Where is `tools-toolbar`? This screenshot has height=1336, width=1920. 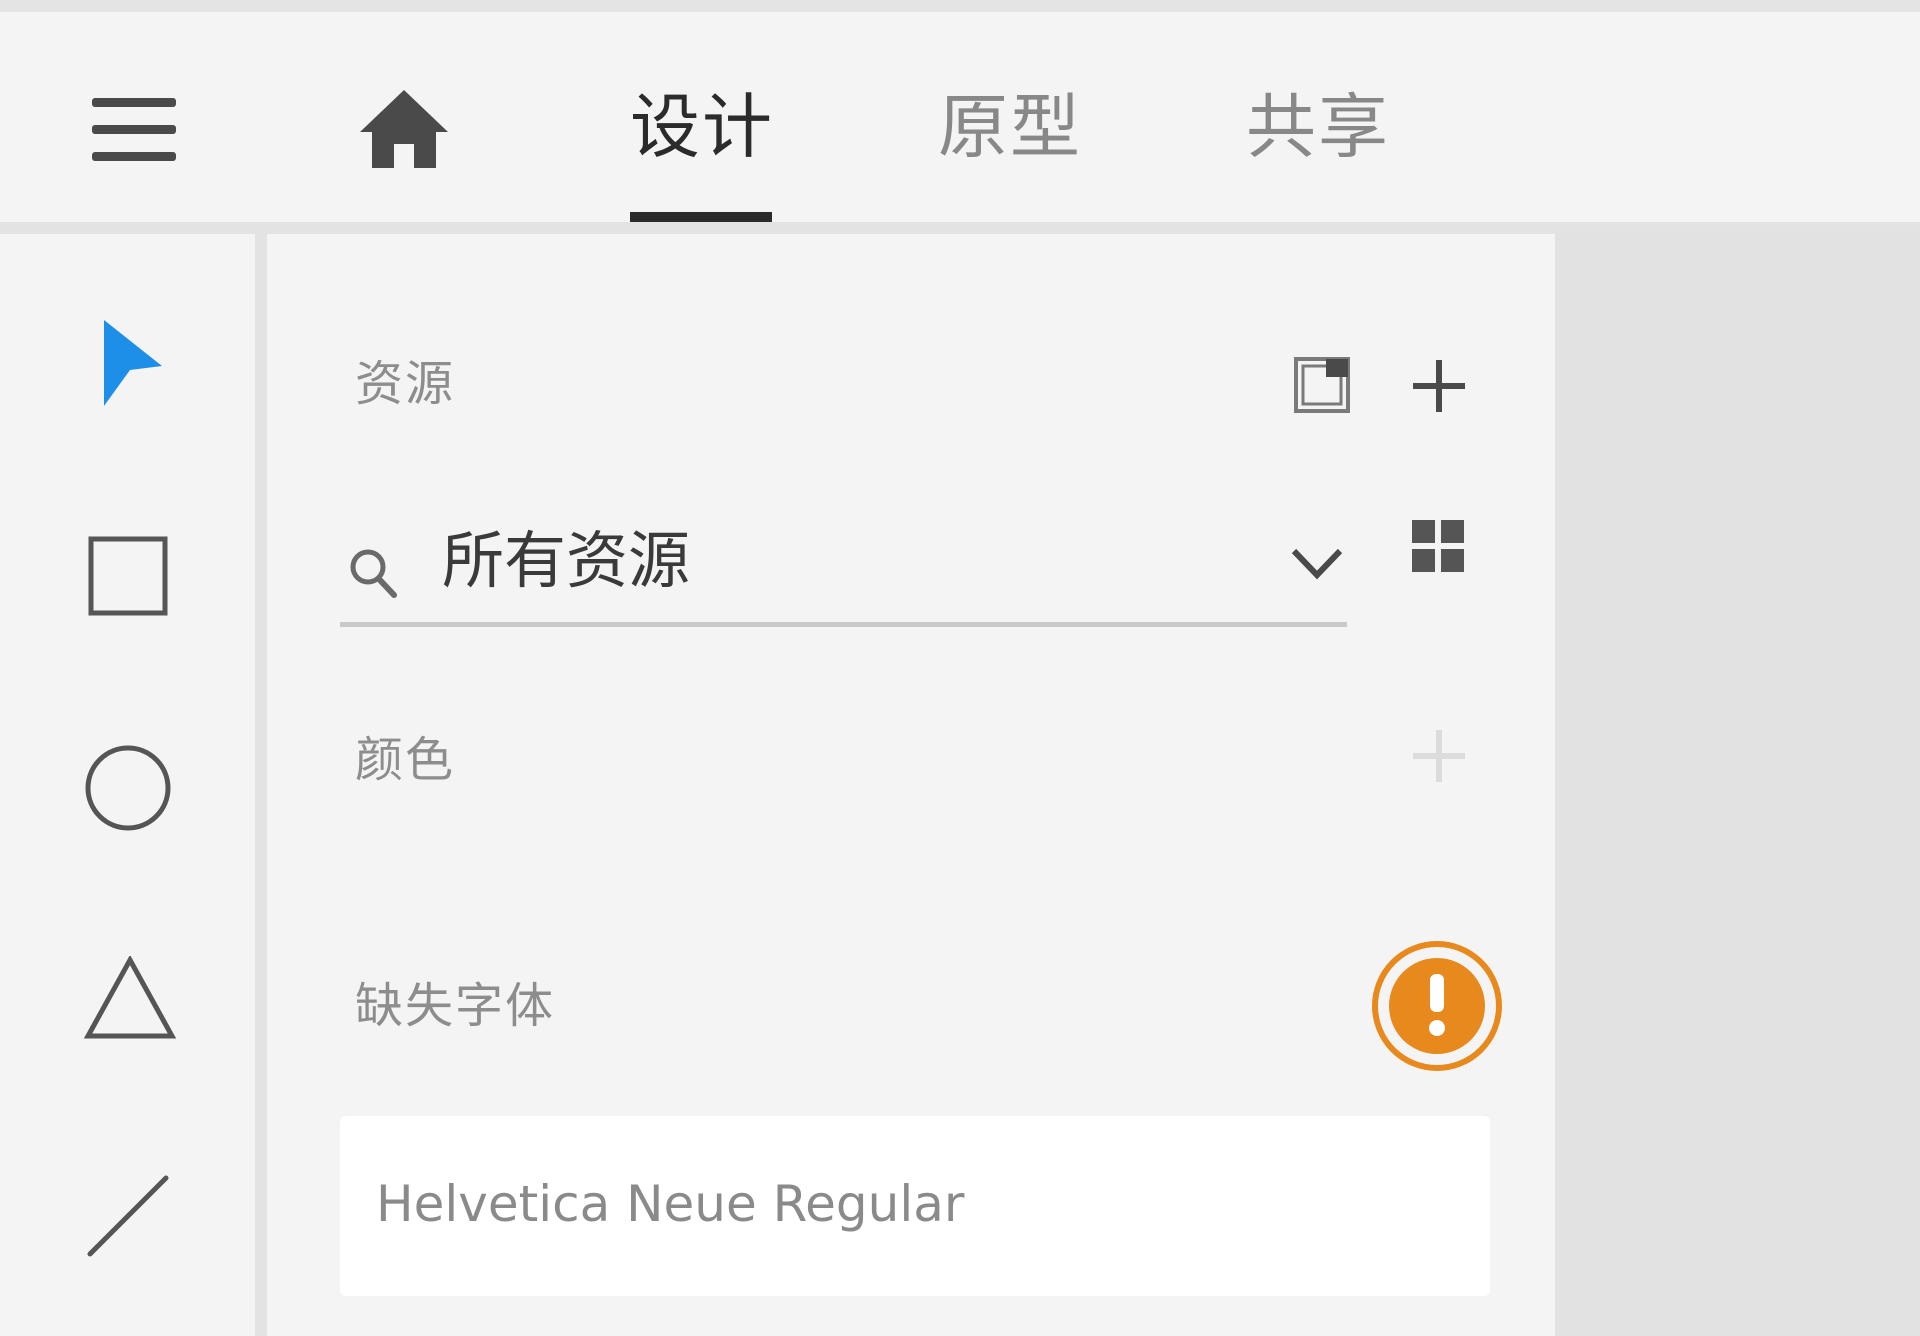 tools-toolbar is located at coordinates (127, 785).